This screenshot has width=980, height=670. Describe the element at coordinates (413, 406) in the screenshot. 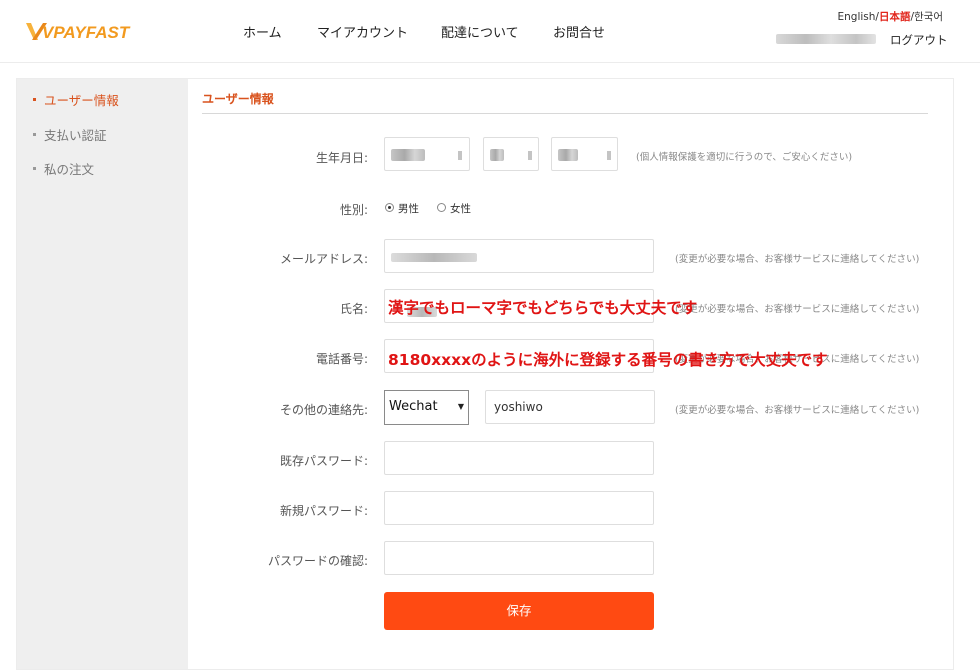

I see `contact-type-value: Wechat` at that location.